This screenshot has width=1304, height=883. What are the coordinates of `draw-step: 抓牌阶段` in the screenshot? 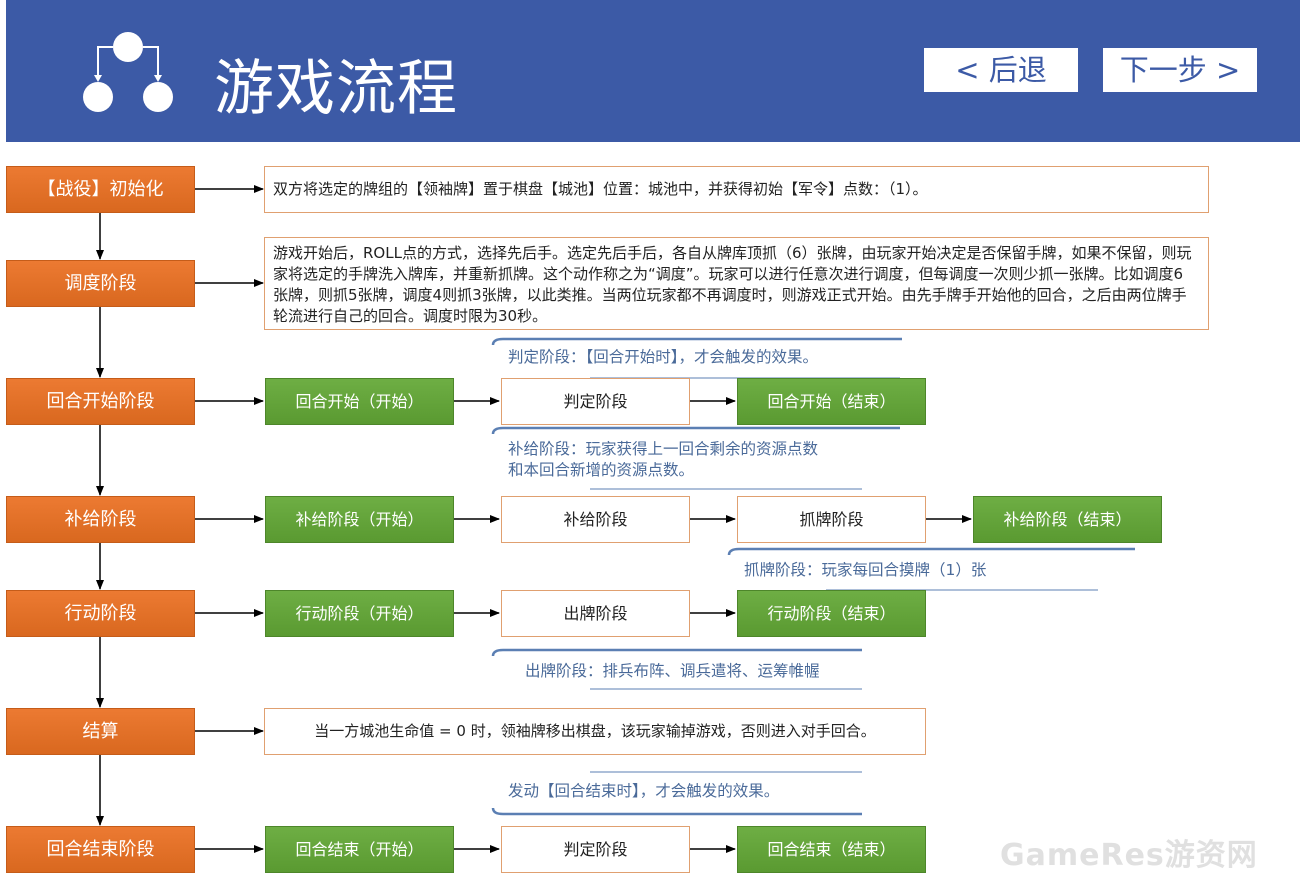 It's located at (831, 519).